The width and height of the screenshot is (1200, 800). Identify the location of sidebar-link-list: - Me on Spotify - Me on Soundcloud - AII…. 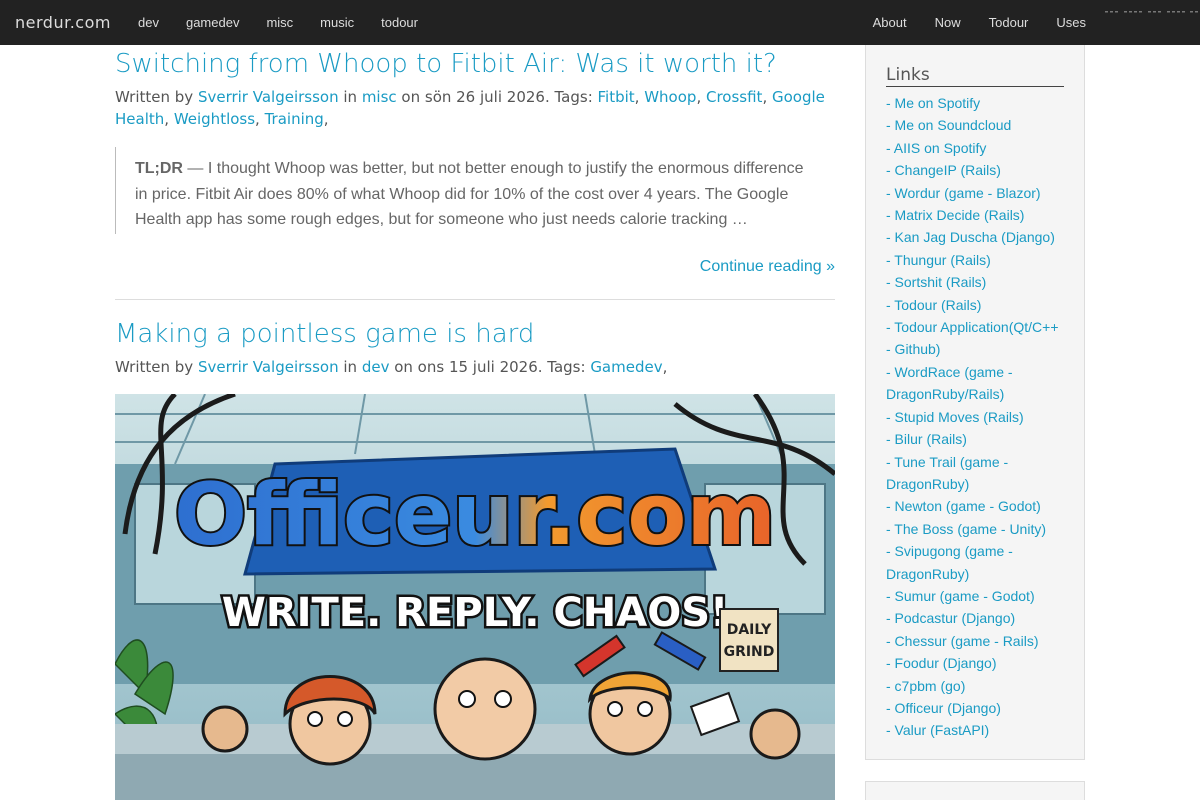
(976, 417).